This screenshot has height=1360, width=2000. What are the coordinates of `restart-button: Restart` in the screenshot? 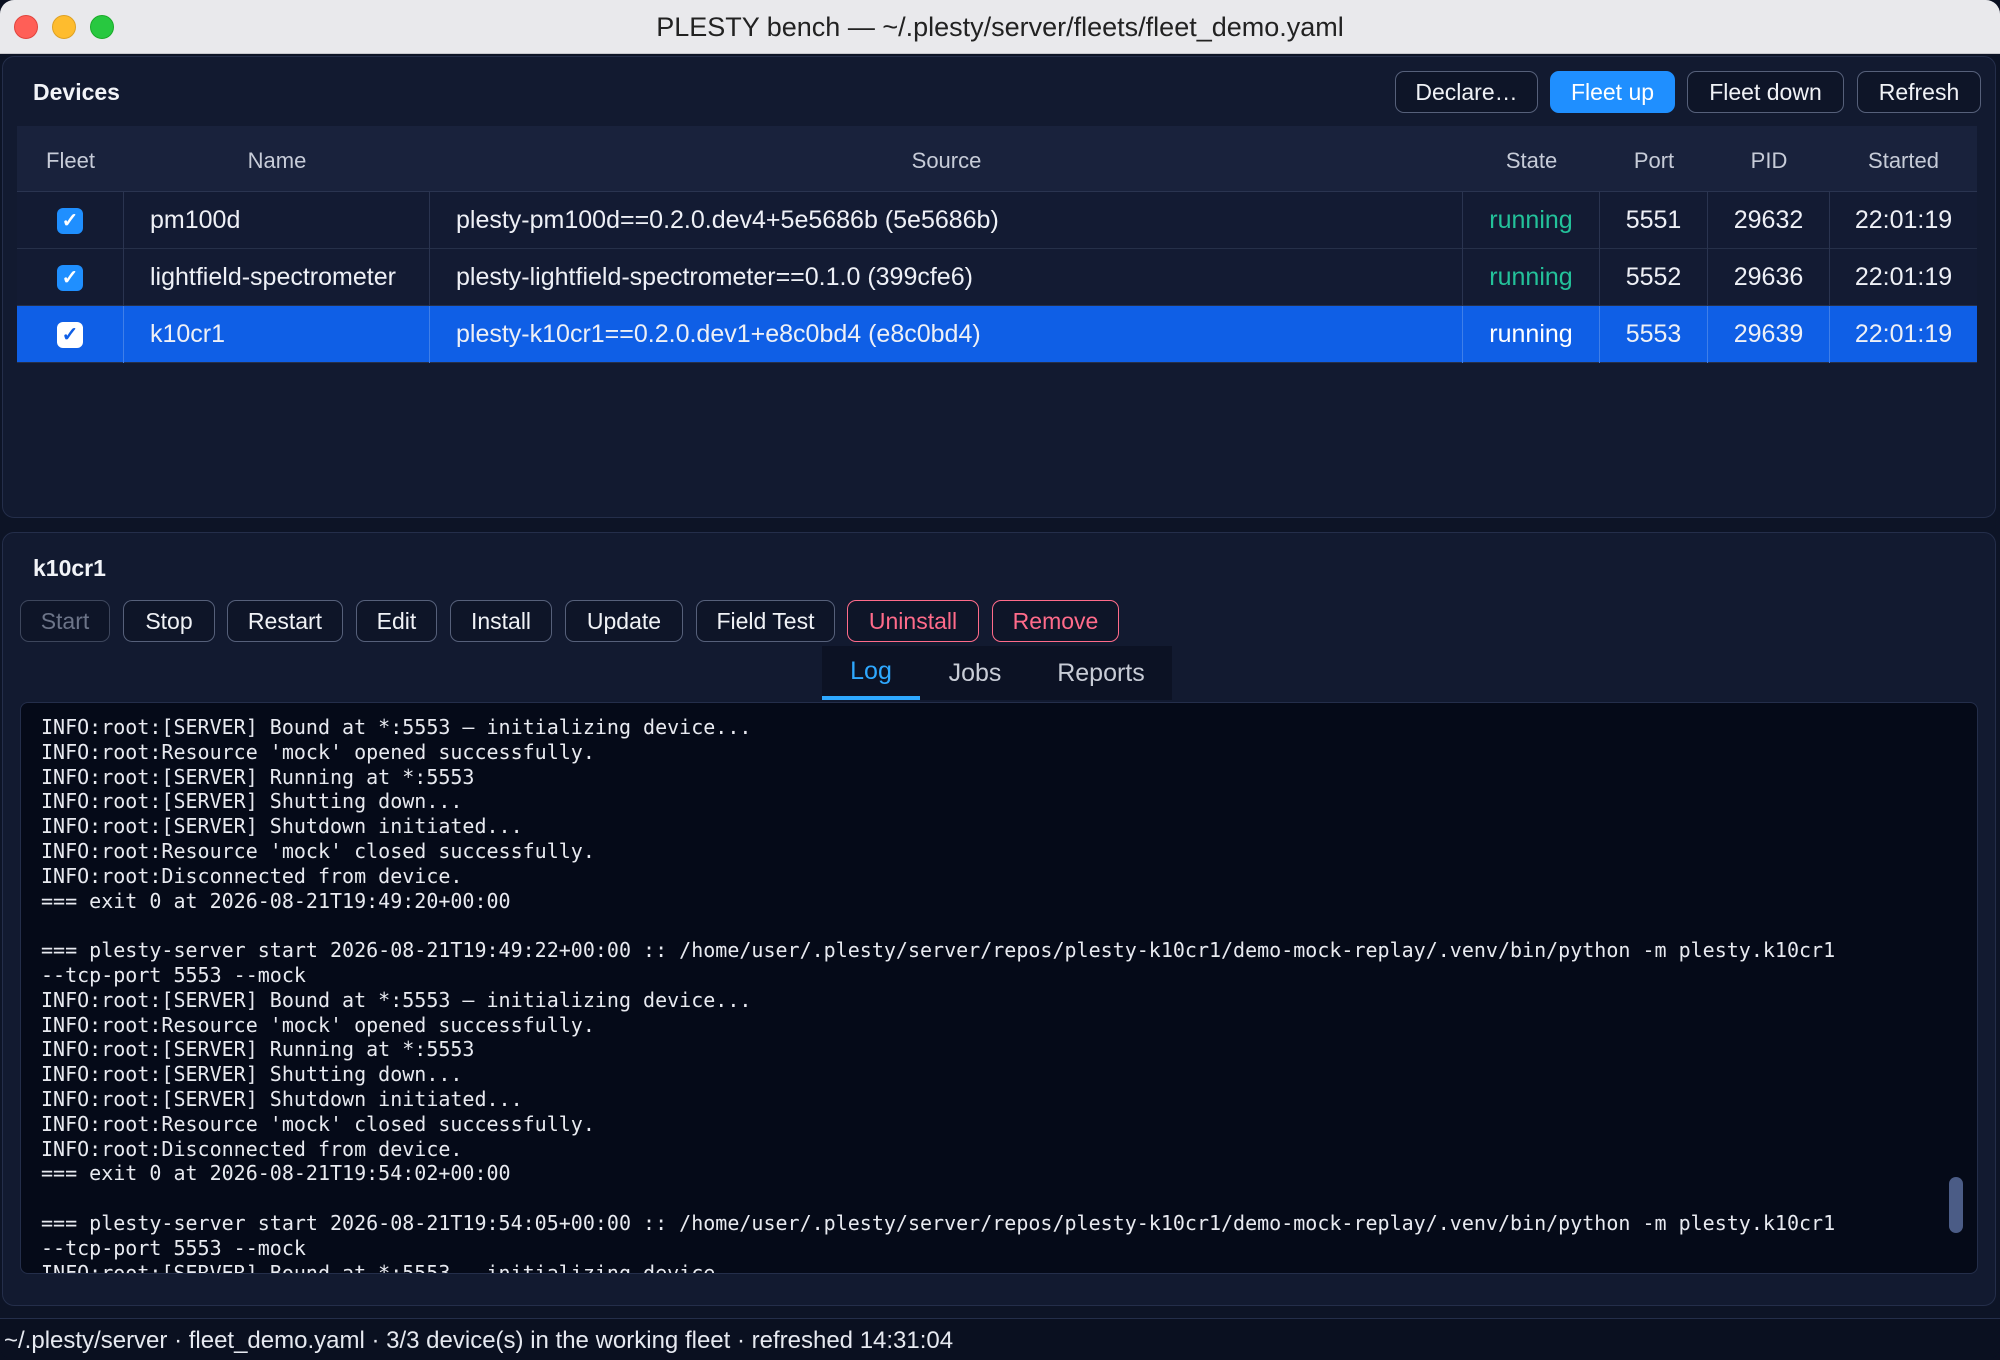 It's located at (285, 621).